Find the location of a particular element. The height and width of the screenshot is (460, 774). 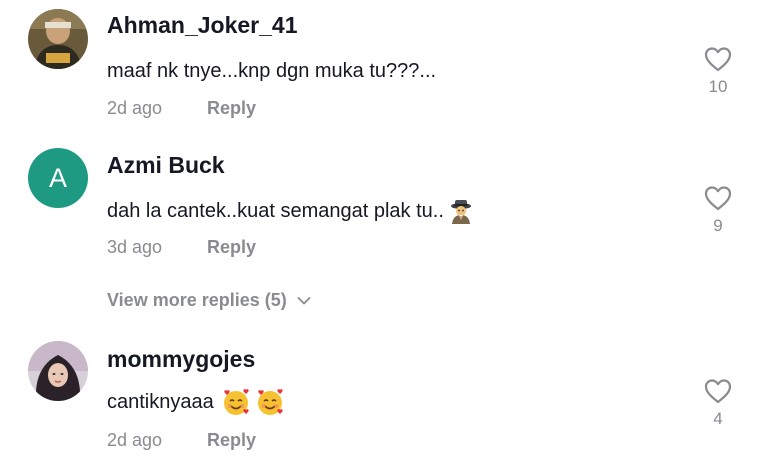

like-button: 10 is located at coordinates (718, 71).